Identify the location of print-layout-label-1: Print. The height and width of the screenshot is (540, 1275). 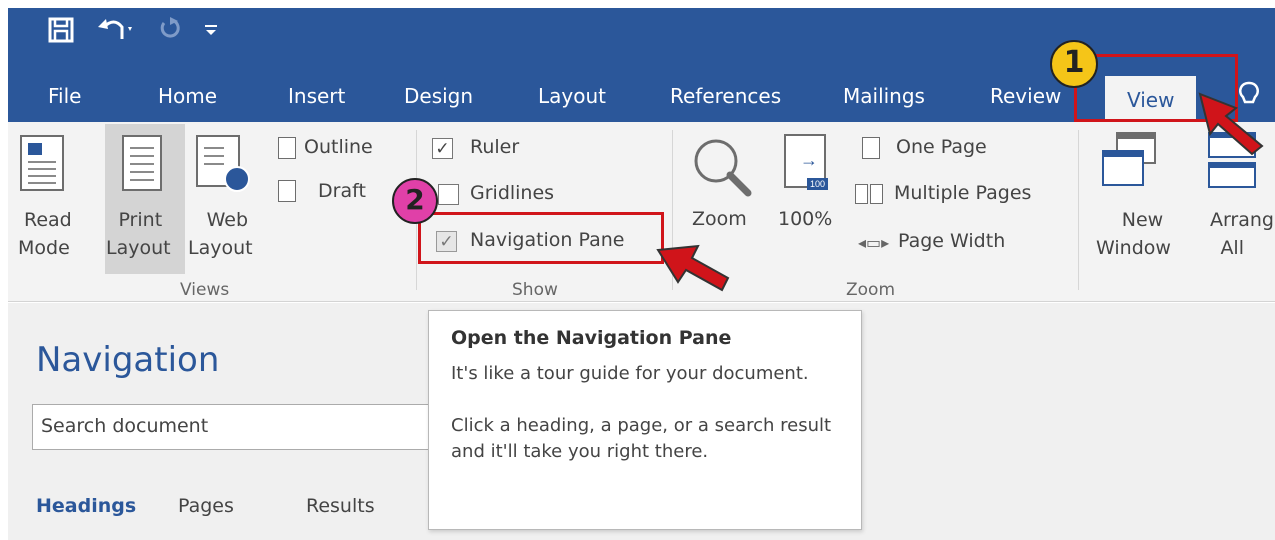
(140, 220).